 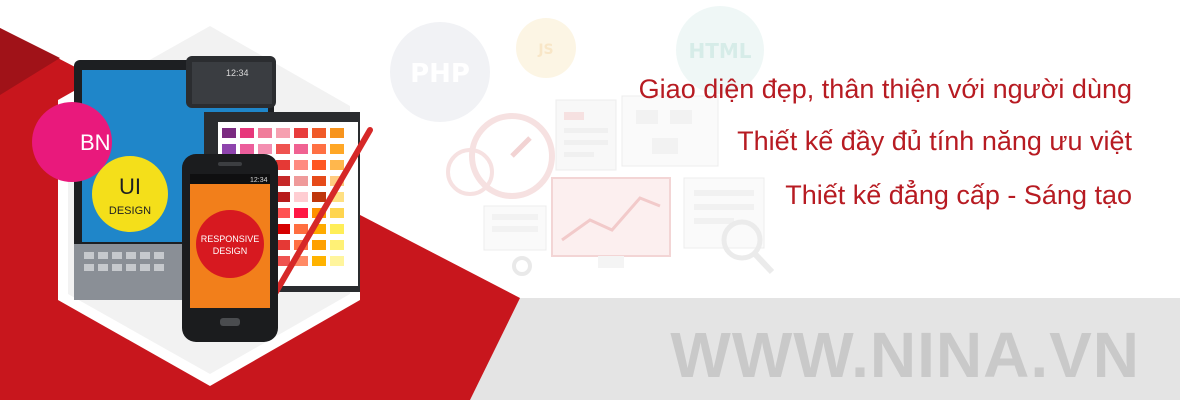 What do you see at coordinates (230, 322) in the screenshot?
I see `phone-home-button` at bounding box center [230, 322].